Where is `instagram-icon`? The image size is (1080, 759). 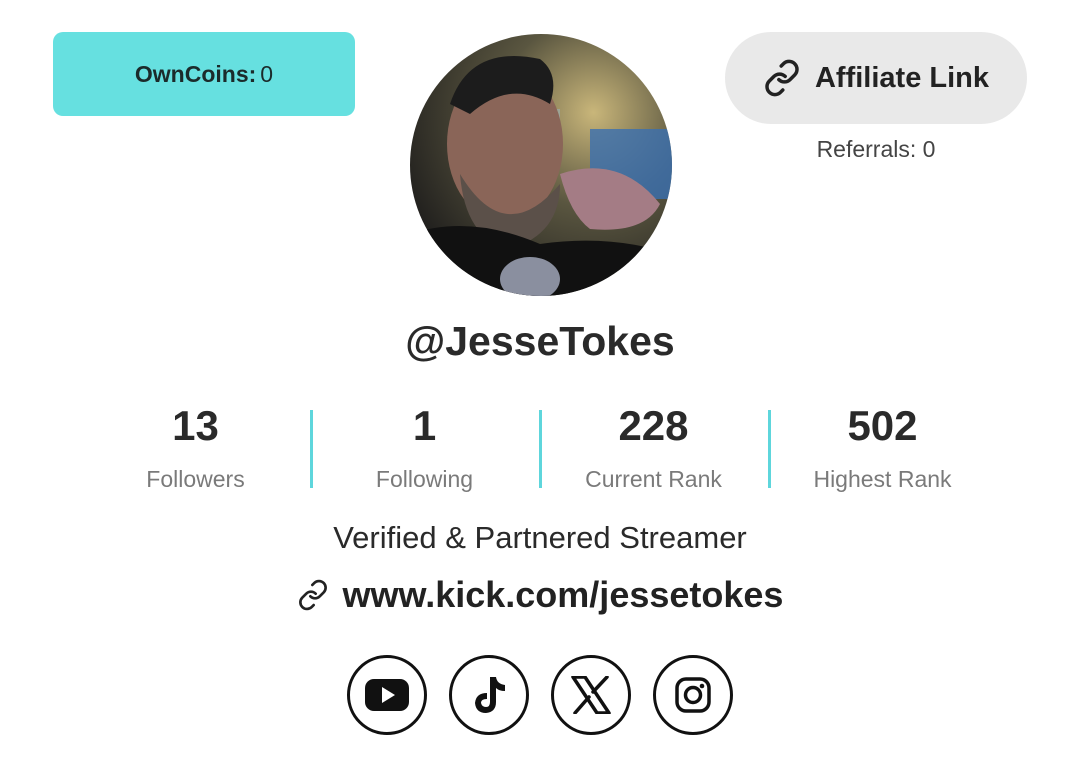
instagram-icon is located at coordinates (693, 695).